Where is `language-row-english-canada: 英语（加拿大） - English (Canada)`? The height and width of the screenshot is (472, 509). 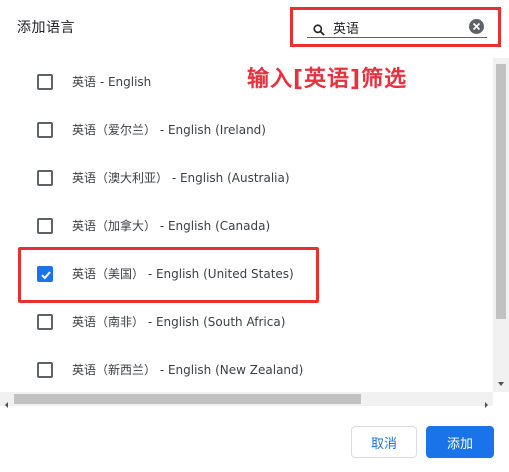 language-row-english-canada: 英语（加拿大） - English (Canada) is located at coordinates (246, 226).